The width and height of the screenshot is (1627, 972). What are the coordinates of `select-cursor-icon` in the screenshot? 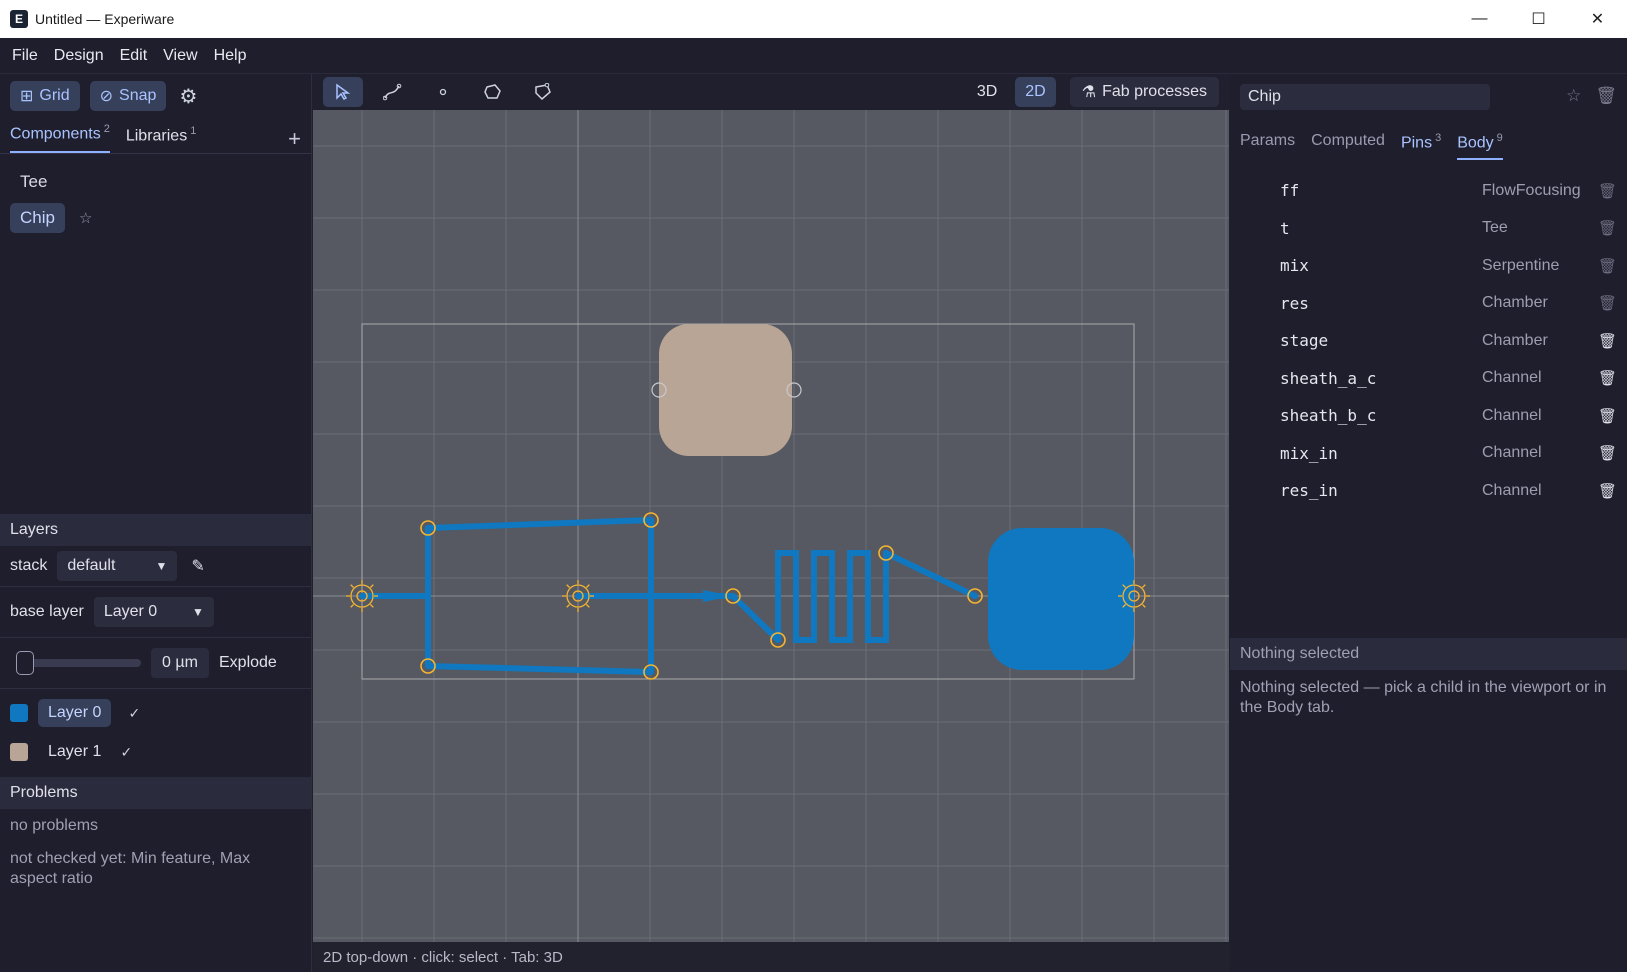 It's located at (343, 92).